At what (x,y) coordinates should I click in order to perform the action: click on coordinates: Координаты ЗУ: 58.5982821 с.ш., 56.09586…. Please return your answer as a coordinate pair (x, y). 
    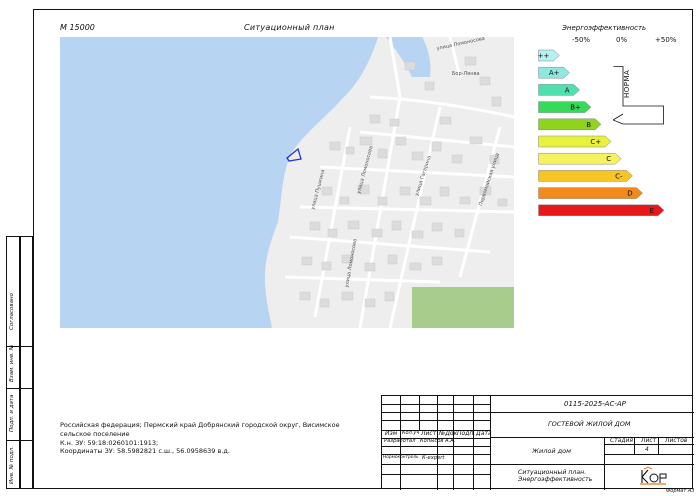
    Looking at the image, I should click on (145, 451).